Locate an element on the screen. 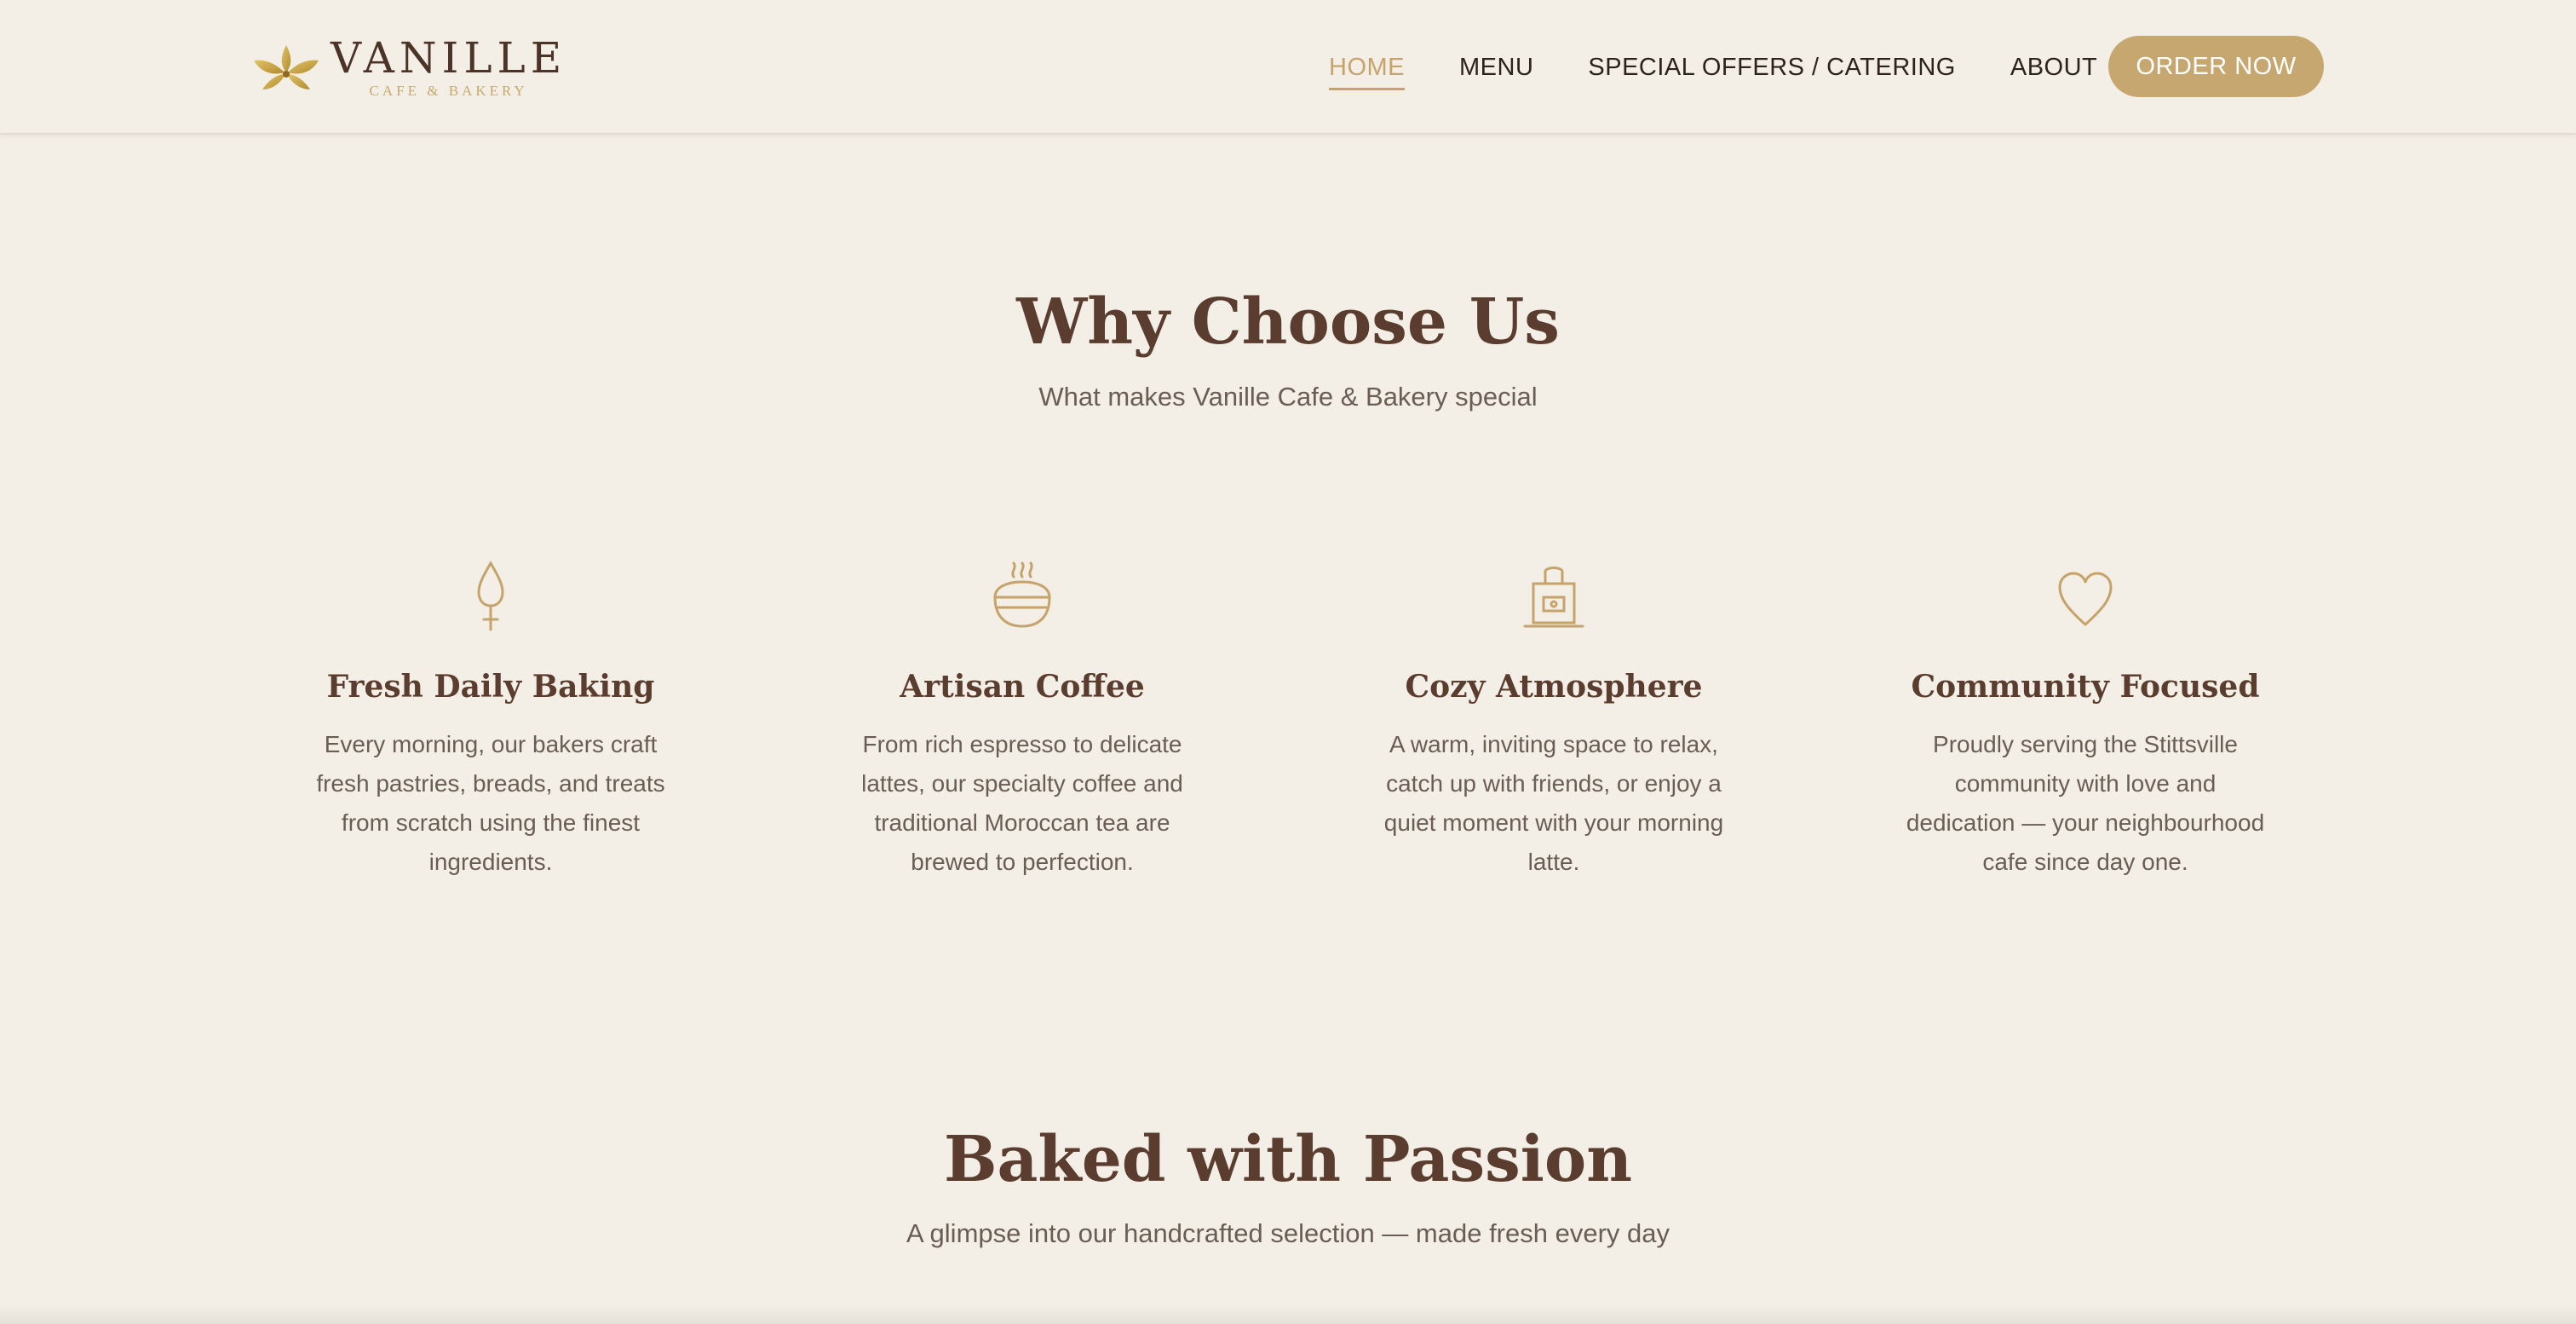  nav-item-special-offers: SPECIAL OFFERS / CATERING is located at coordinates (1772, 67).